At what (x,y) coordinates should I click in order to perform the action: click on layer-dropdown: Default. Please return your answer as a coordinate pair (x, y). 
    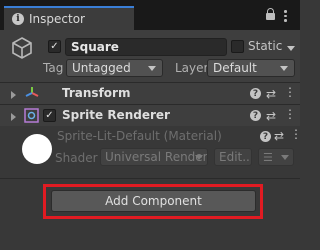
    Looking at the image, I should click on (251, 68).